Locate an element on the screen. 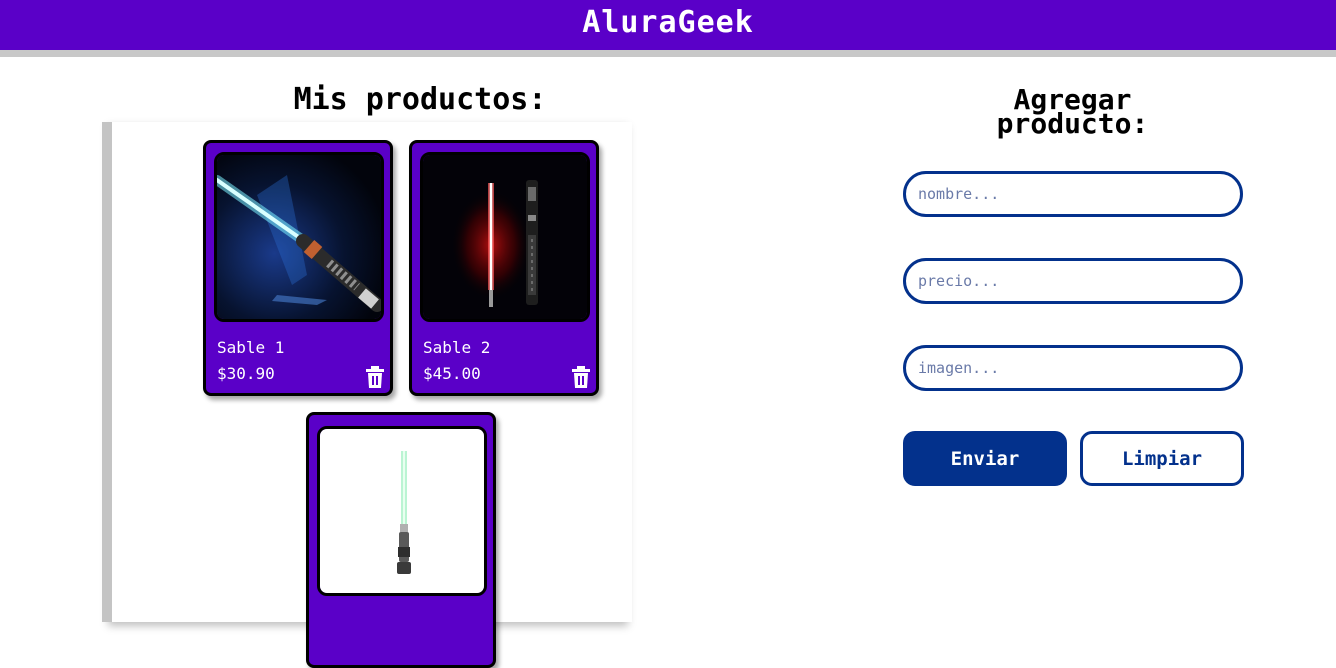 This screenshot has height=668, width=1336. name-input is located at coordinates (1073, 194).